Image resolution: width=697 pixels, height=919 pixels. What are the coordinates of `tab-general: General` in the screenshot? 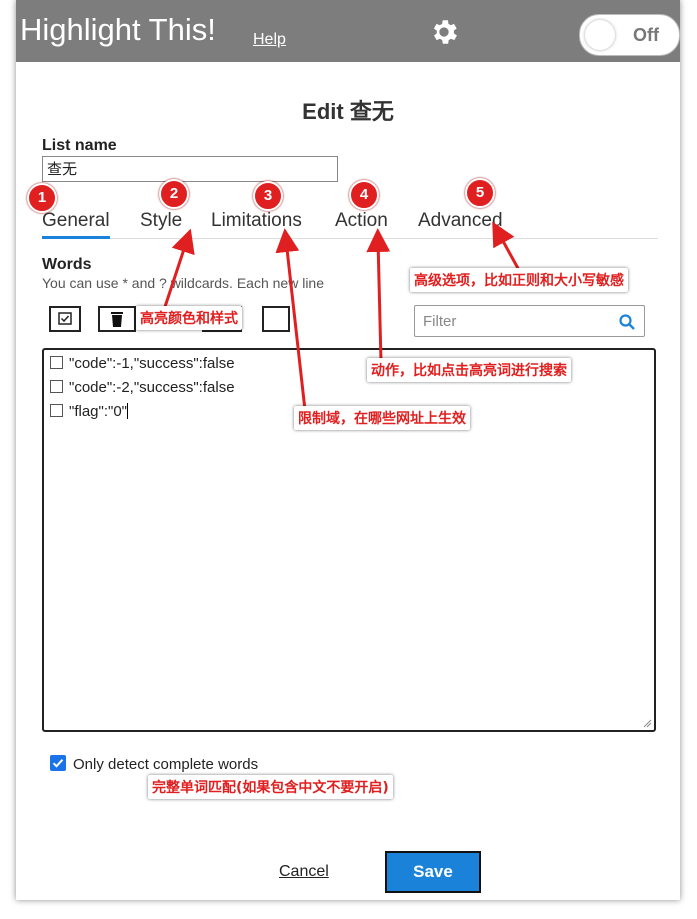 It's located at (76, 224).